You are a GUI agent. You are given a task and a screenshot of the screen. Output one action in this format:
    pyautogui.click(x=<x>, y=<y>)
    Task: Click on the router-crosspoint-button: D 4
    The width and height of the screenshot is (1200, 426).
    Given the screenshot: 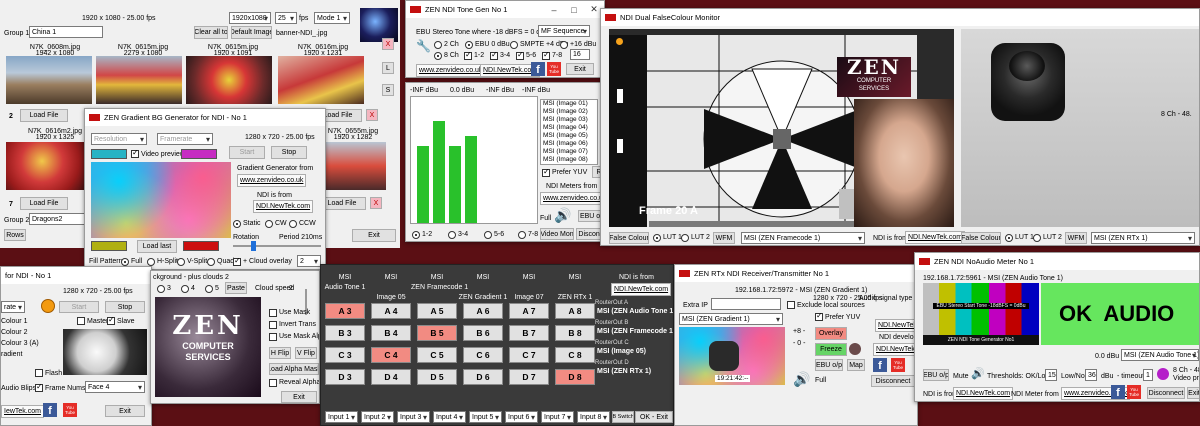 What is the action you would take?
    pyautogui.click(x=391, y=377)
    